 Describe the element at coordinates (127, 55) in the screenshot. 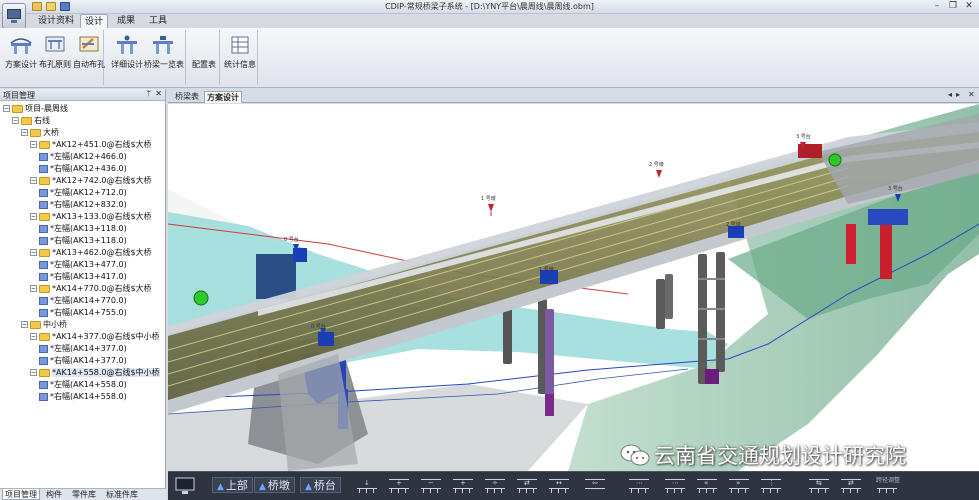

I see `detail-design-button: 详细设计` at that location.